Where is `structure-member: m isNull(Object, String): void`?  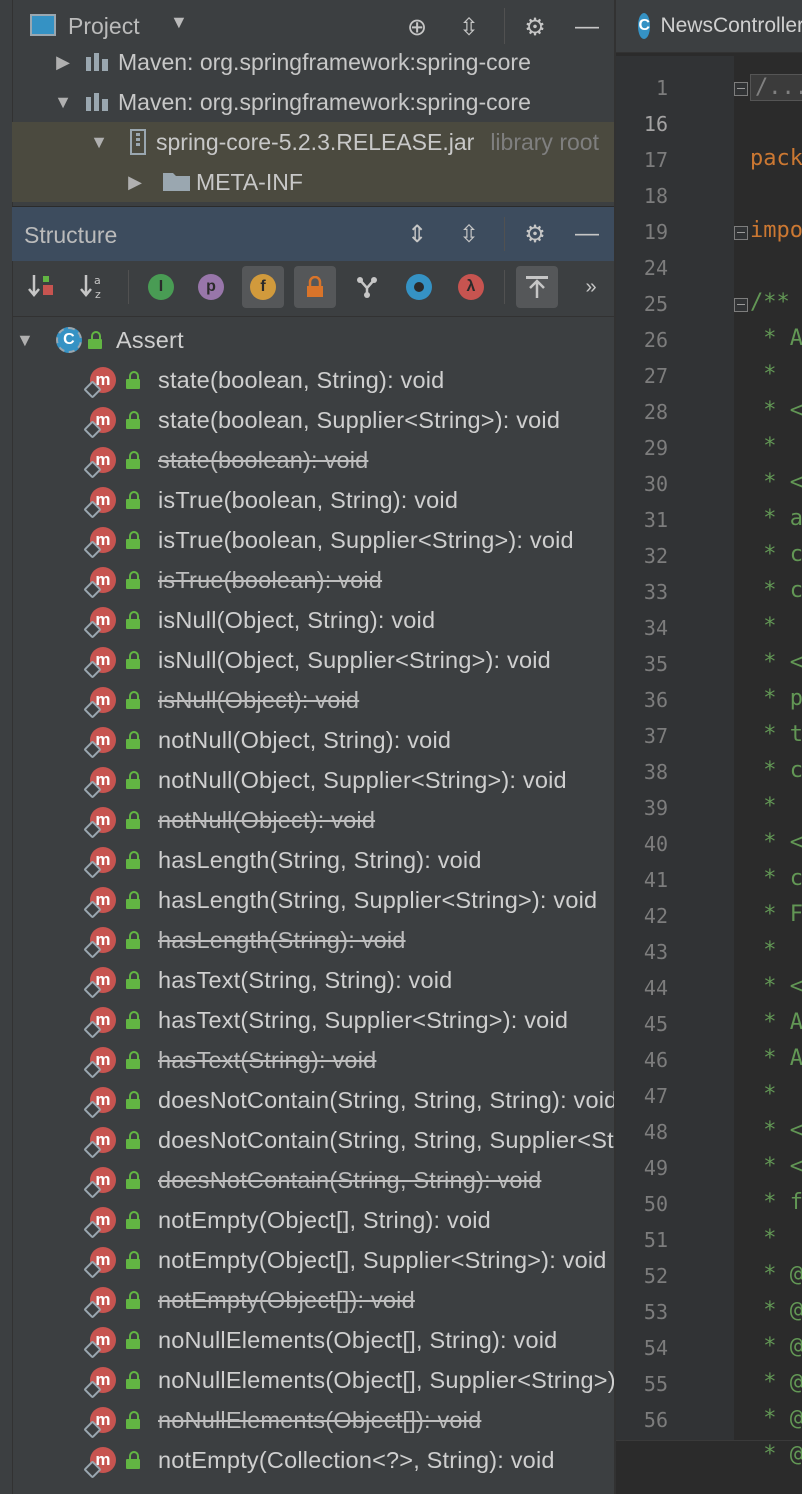 structure-member: m isNull(Object, String): void is located at coordinates (313, 620).